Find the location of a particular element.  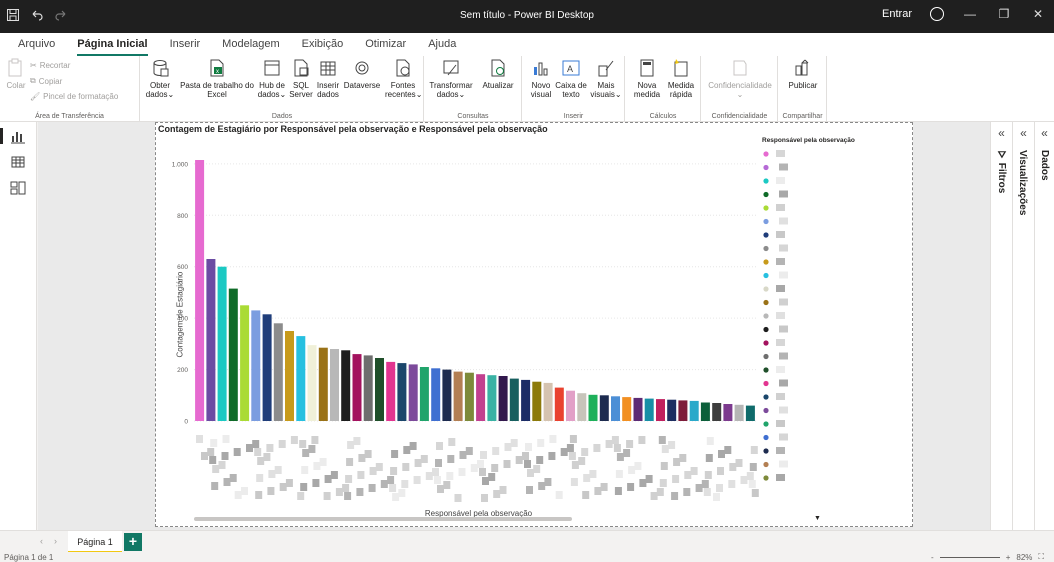

tab-pagina-inicial: Página Inicial is located at coordinates (112, 44).